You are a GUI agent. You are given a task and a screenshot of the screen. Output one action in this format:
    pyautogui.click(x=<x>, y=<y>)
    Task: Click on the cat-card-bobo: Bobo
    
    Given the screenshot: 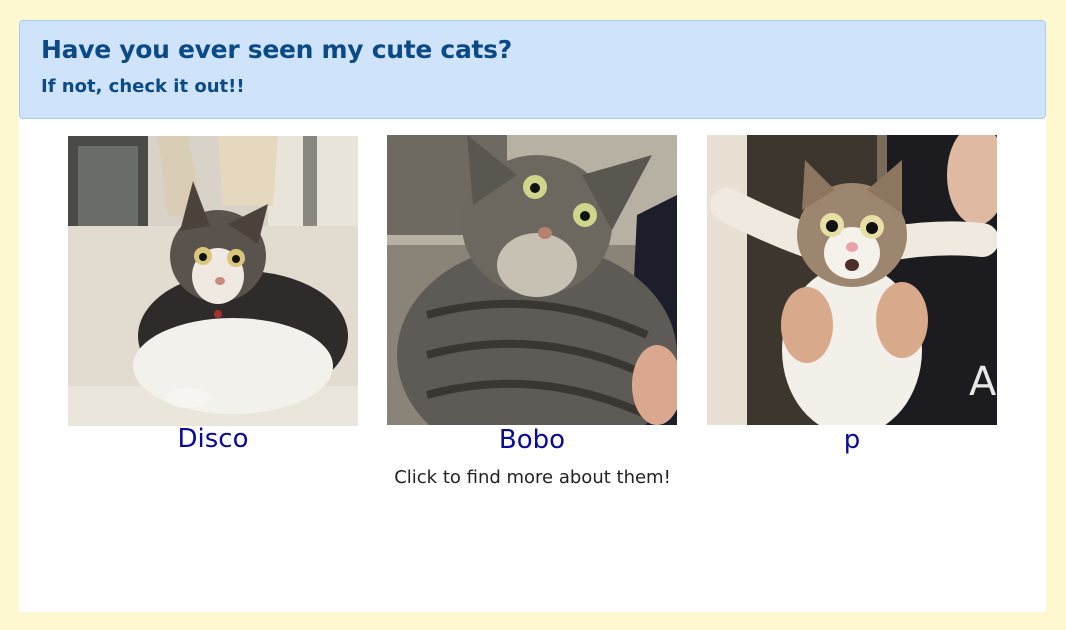 What is the action you would take?
    pyautogui.click(x=532, y=300)
    